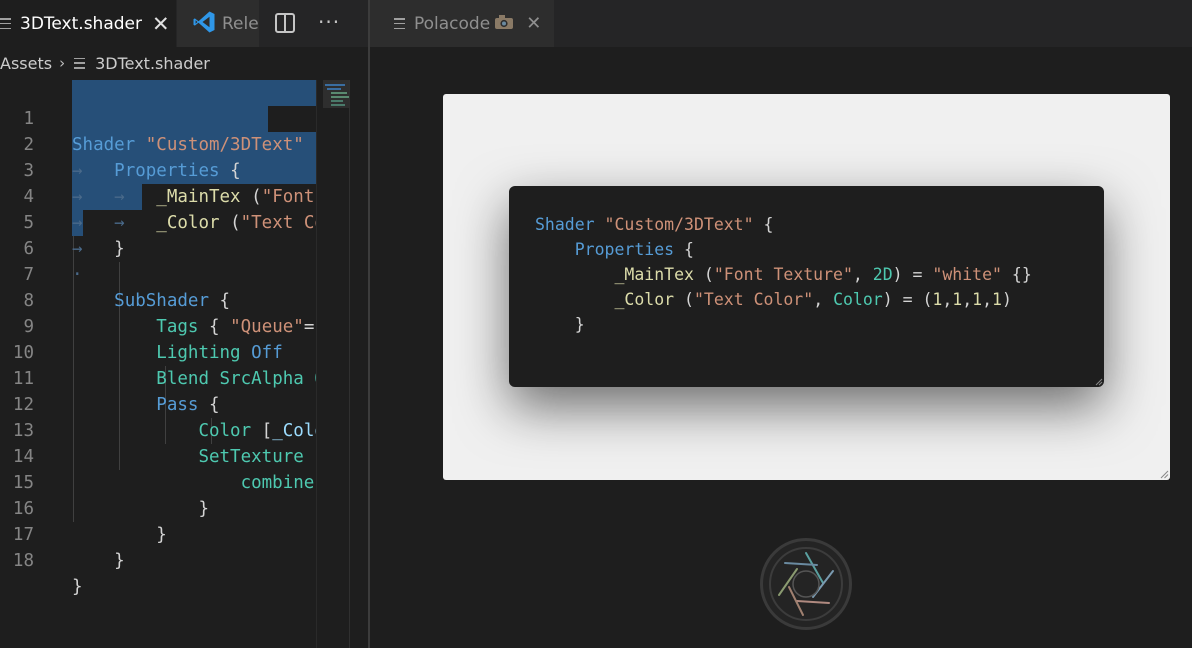 The image size is (1192, 648). Describe the element at coordinates (329, 22) in the screenshot. I see `more-actions-icon: ···` at that location.